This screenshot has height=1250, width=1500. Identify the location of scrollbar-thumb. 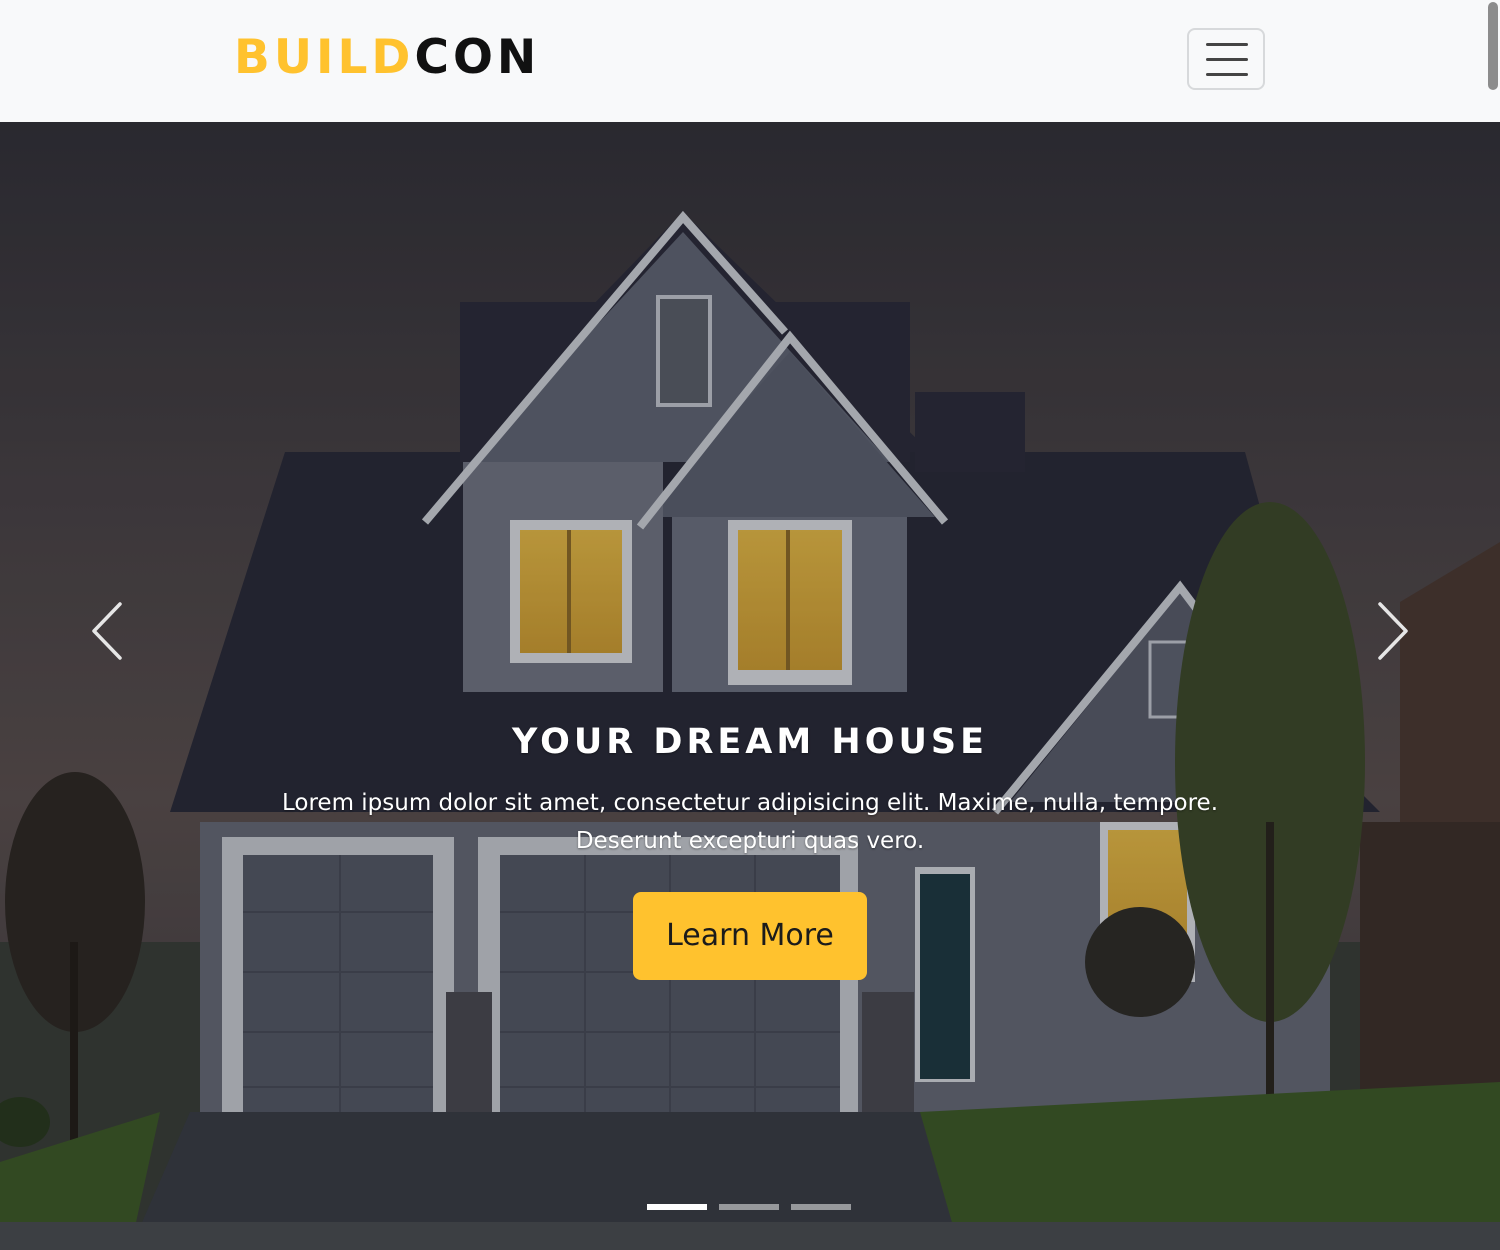
(1493, 46).